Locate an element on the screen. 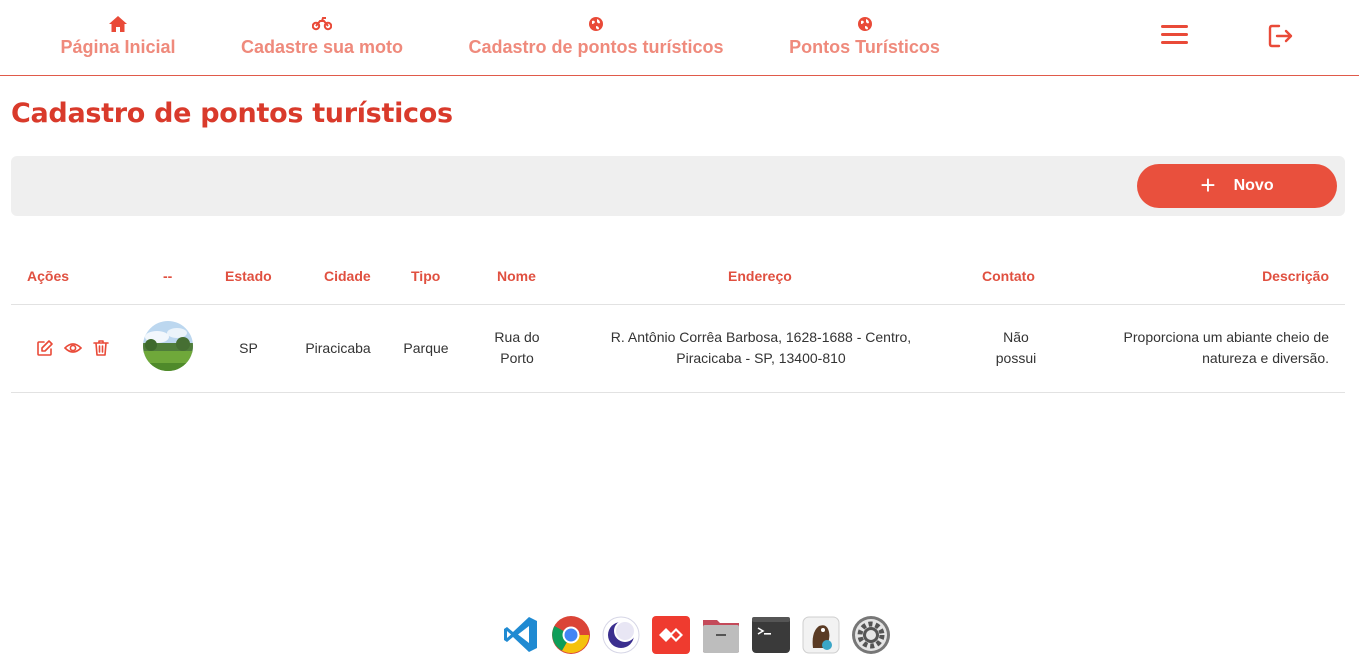 The image size is (1359, 655). cell-tipo: Parque is located at coordinates (426, 348).